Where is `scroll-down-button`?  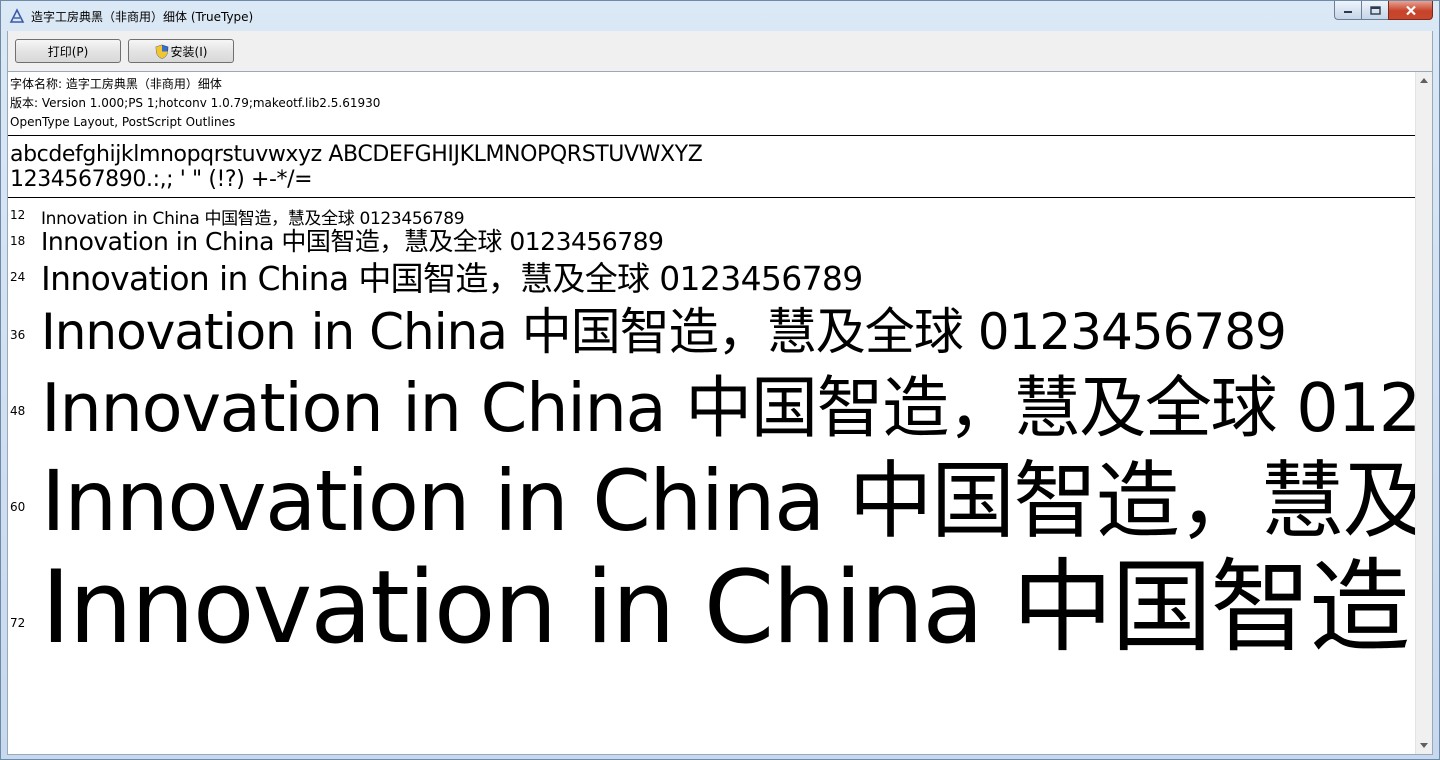
scroll-down-button is located at coordinates (1424, 745).